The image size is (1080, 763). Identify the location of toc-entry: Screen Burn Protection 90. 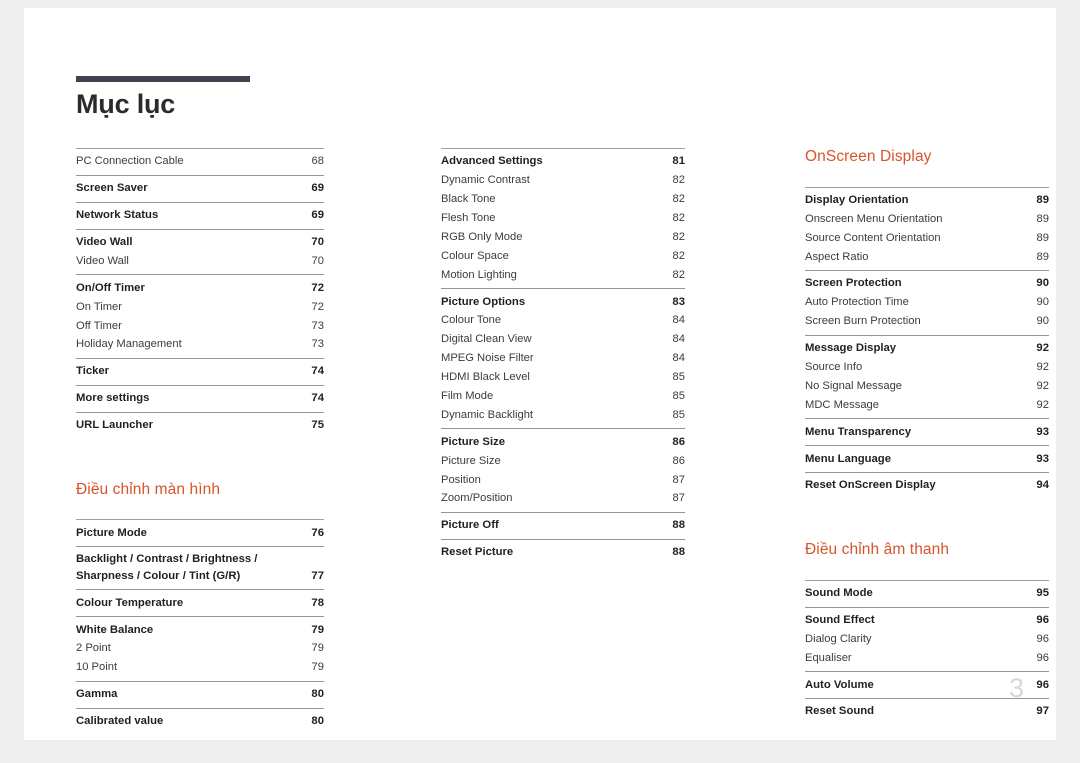
(927, 321).